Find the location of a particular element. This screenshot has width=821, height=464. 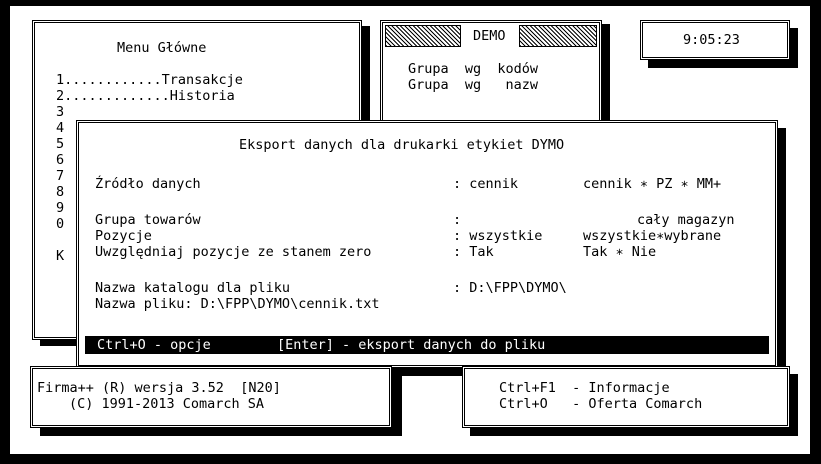

export-hint: [Enter] - eksport danych do pliku is located at coordinates (411, 345).